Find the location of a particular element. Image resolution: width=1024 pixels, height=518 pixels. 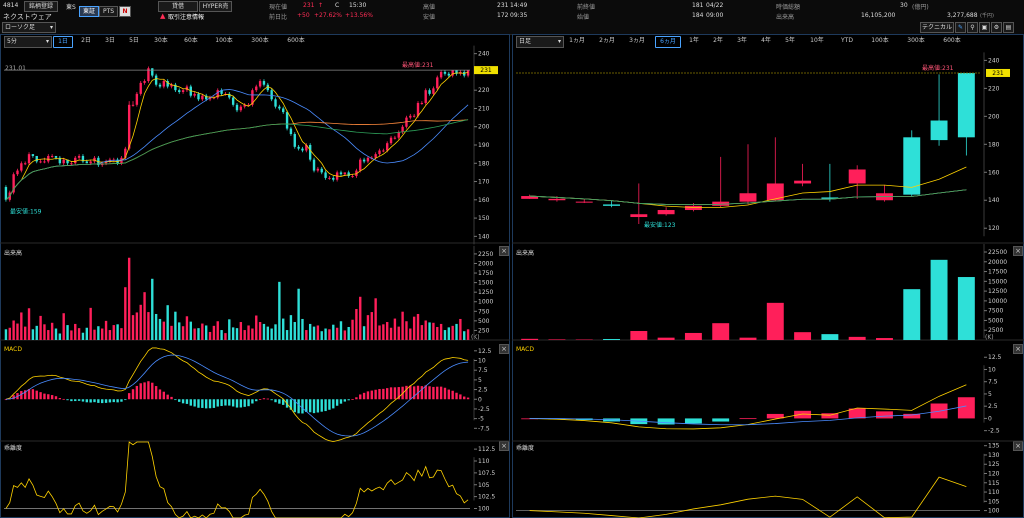

left-volume-tick-label: 2000 is located at coordinates (485, 263).